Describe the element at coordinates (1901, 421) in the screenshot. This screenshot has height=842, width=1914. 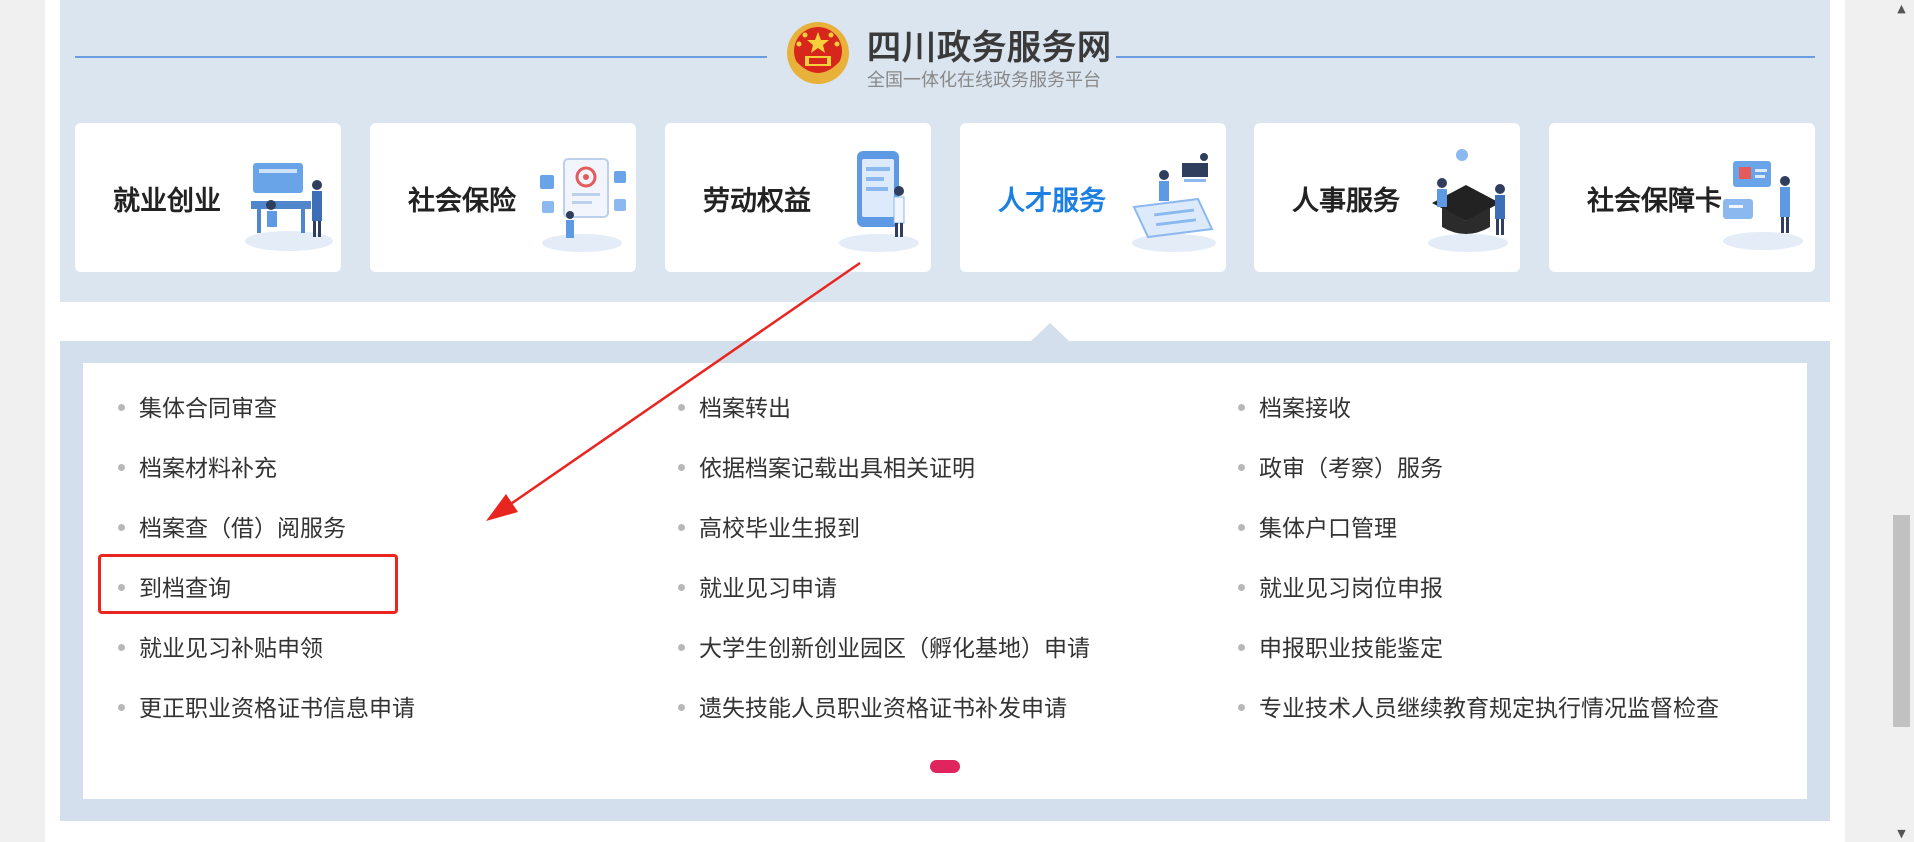
I see `vertical-scrollbar: ▲ ▼` at that location.